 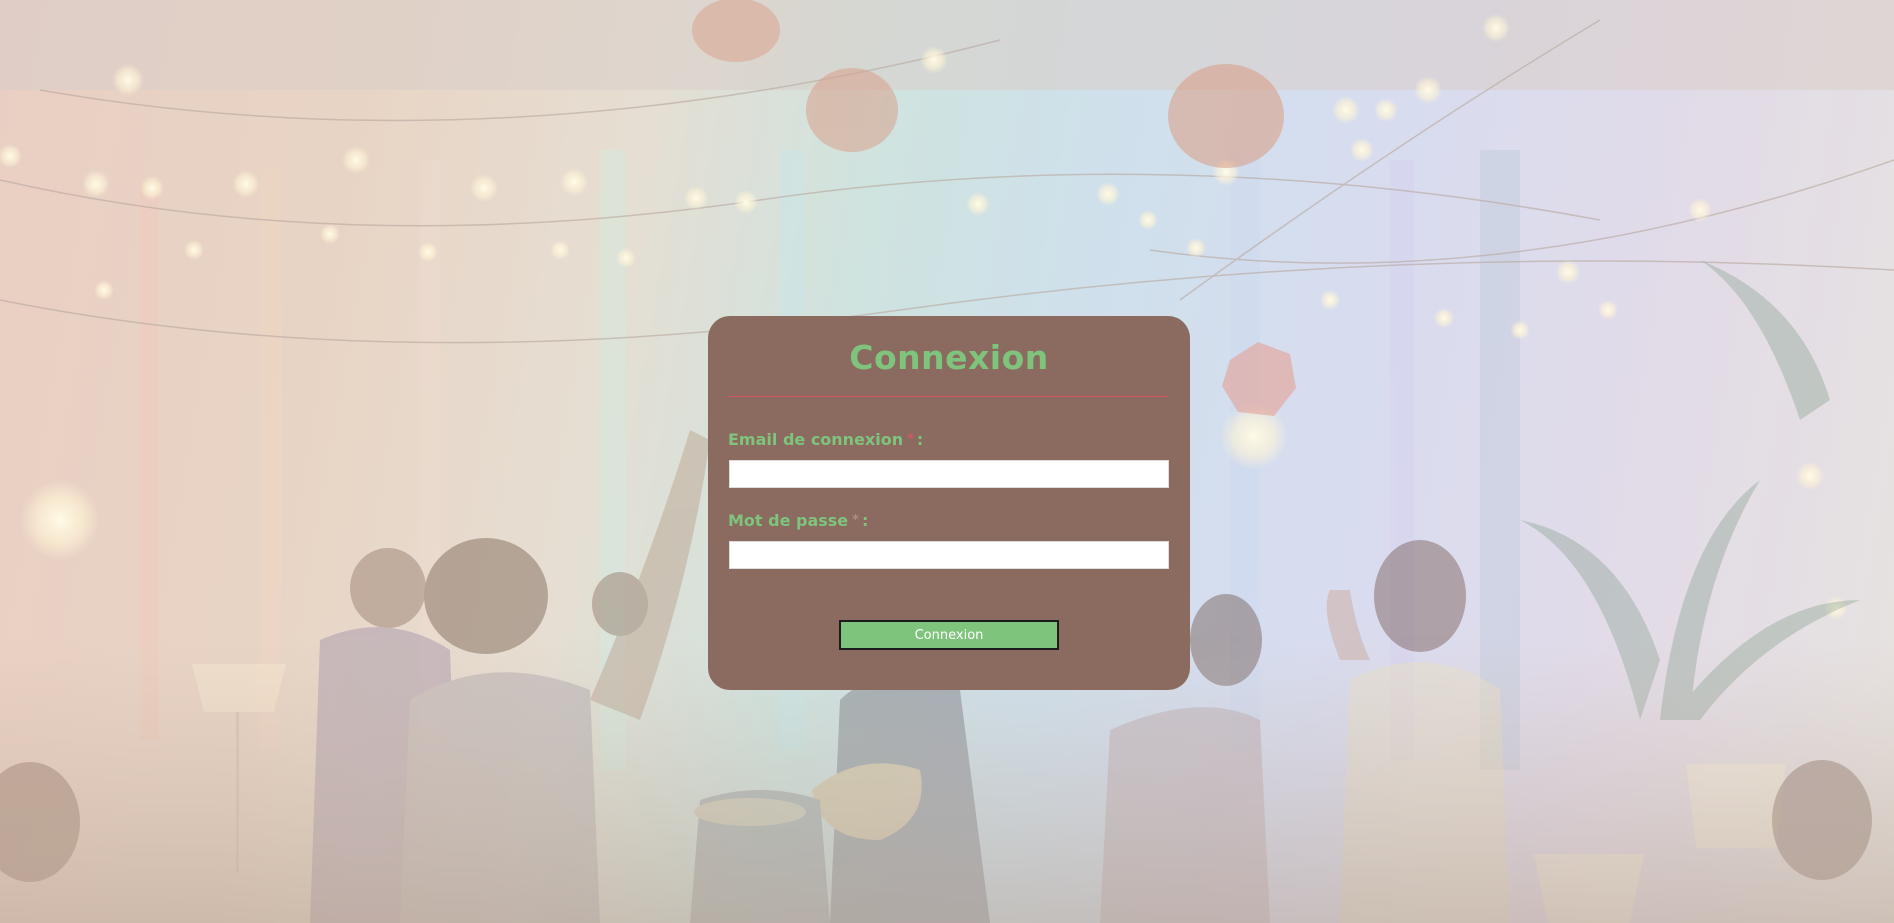 I want to click on password-label-text: Mot de passe, so click(x=788, y=520).